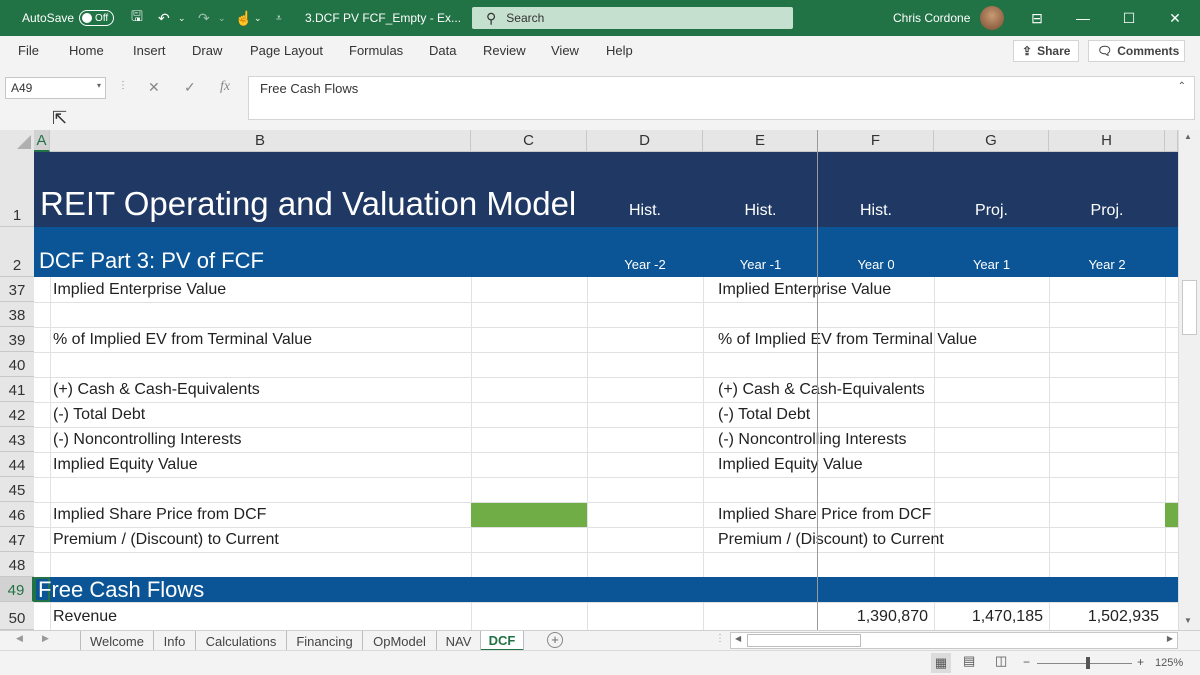  Describe the element at coordinates (988, 617) in the screenshot. I see `revenue-year1: 1,470,185` at that location.